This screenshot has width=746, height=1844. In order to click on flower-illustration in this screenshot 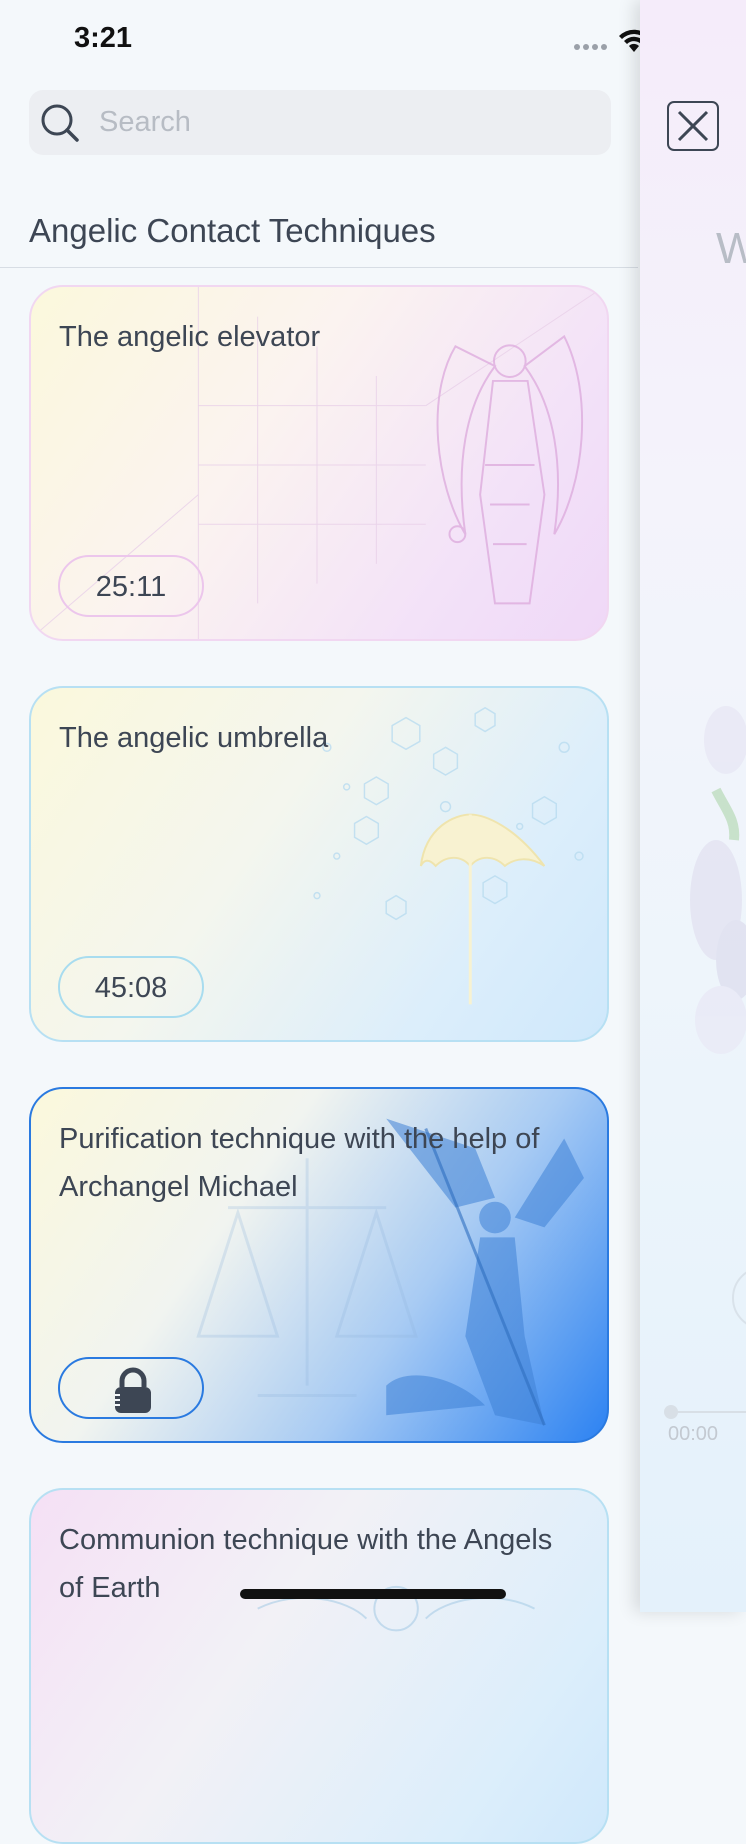, I will do `click(718, 880)`.